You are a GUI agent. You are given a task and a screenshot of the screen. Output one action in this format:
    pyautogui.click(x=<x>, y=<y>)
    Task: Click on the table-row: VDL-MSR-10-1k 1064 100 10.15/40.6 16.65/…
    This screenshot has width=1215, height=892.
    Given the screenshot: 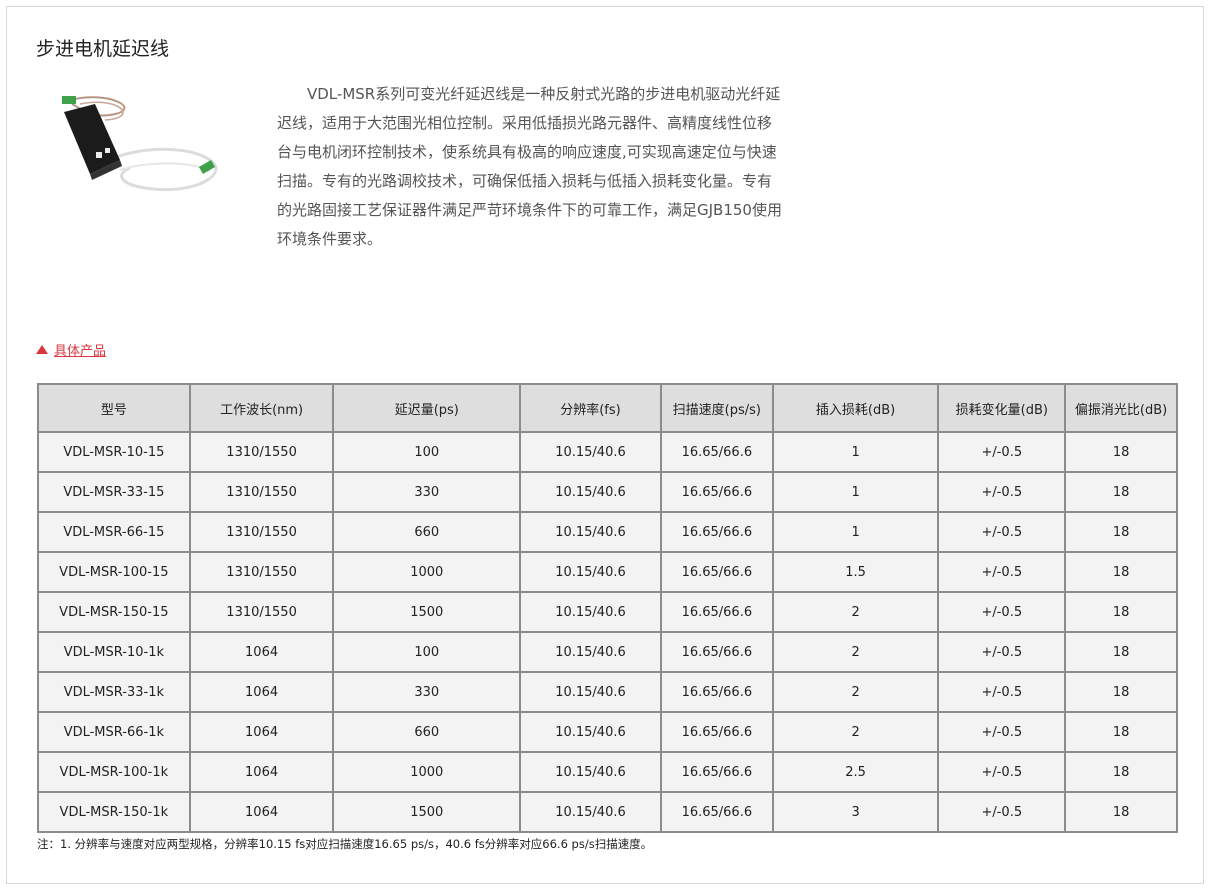 What is the action you would take?
    pyautogui.click(x=607, y=652)
    